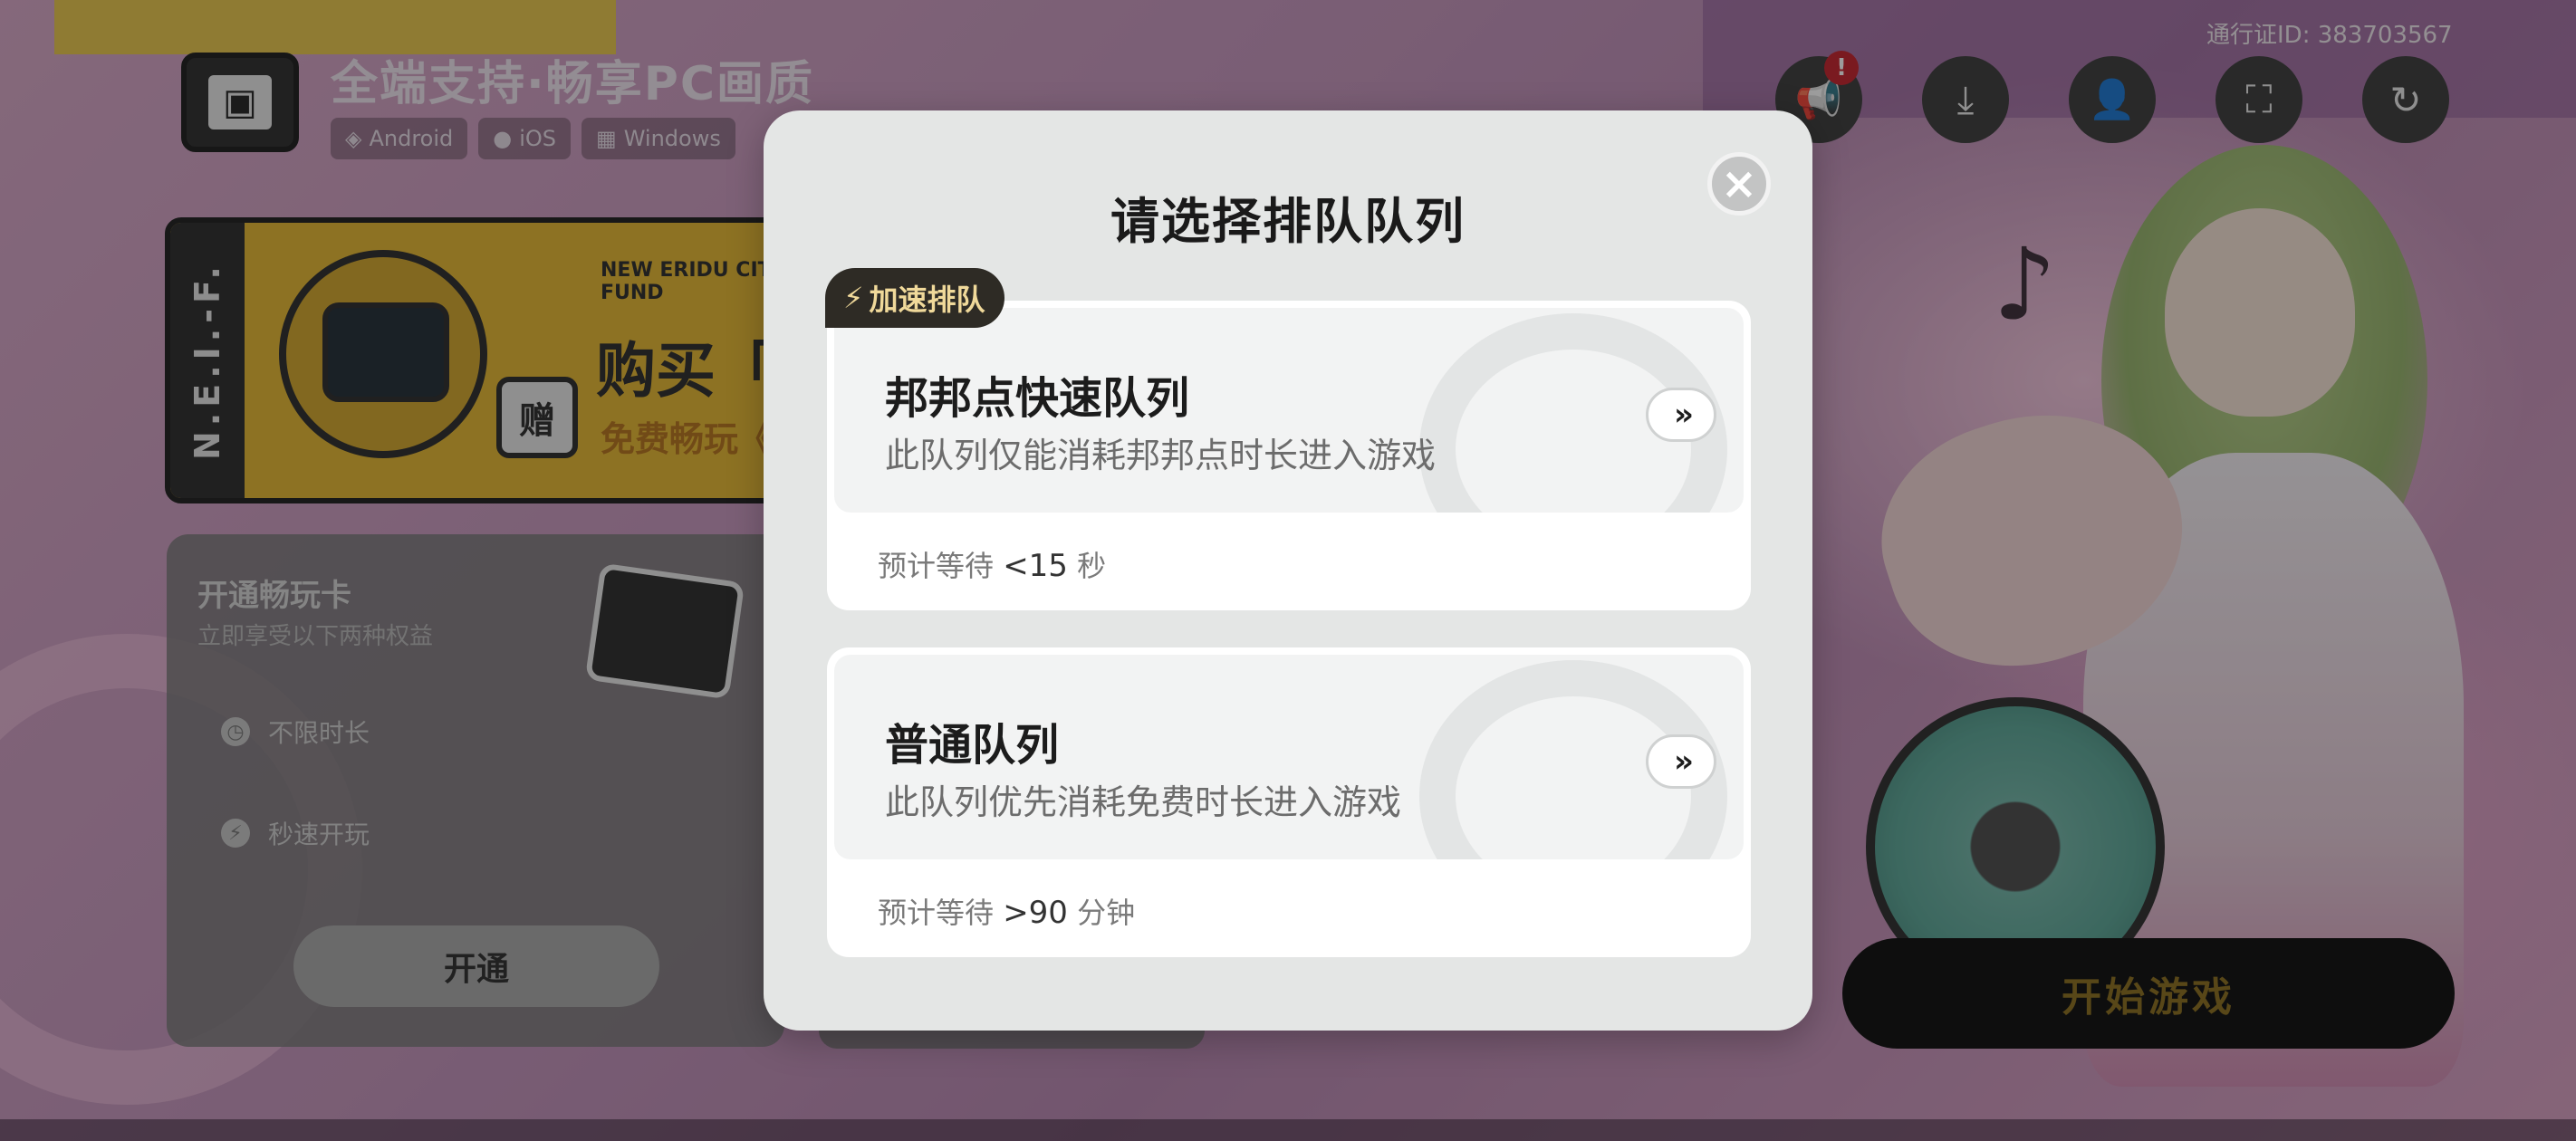  I want to click on lightning-icon: ⚡, so click(853, 298).